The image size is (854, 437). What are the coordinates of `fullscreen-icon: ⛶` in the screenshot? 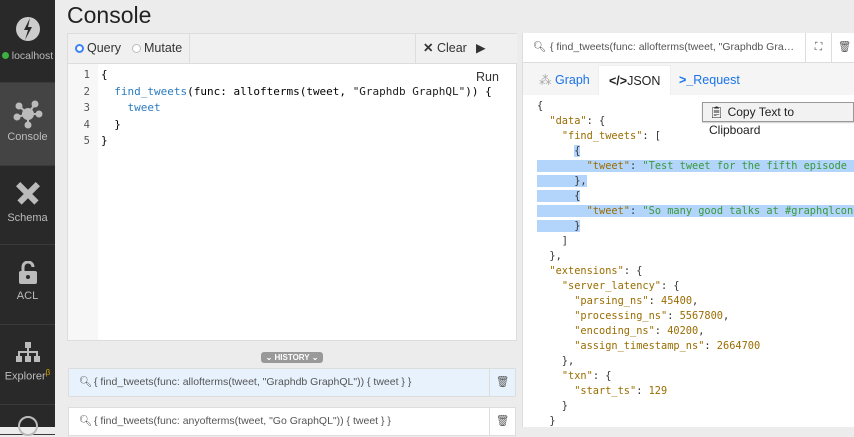 It's located at (818, 47).